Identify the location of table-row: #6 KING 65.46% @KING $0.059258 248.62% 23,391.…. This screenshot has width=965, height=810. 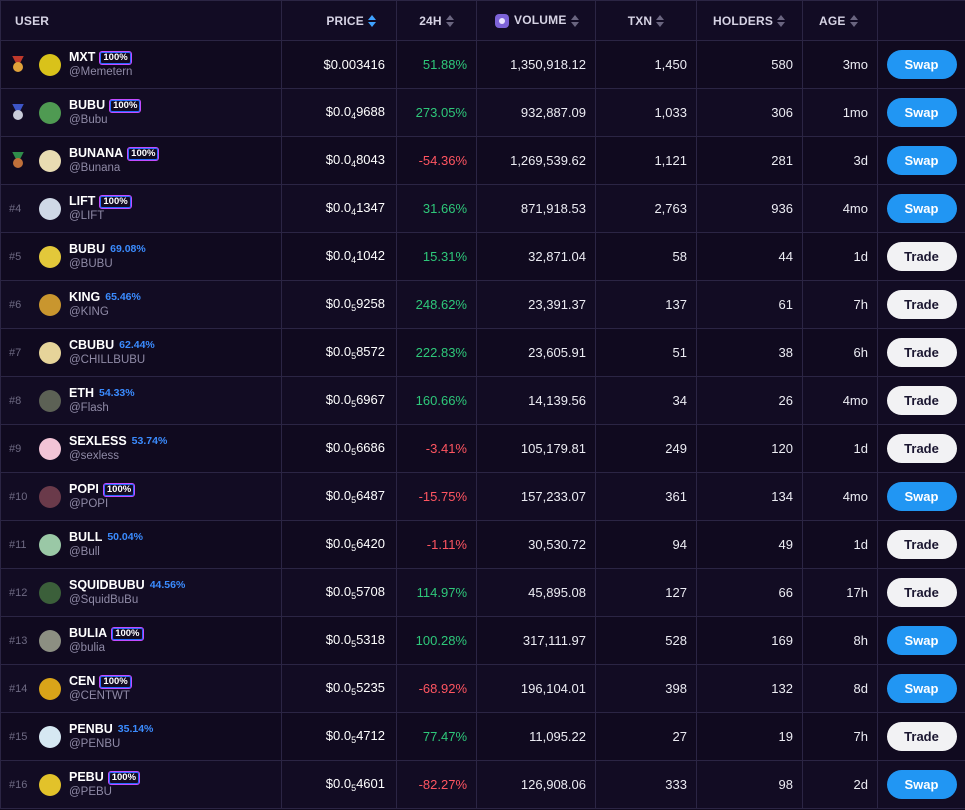
(482, 304).